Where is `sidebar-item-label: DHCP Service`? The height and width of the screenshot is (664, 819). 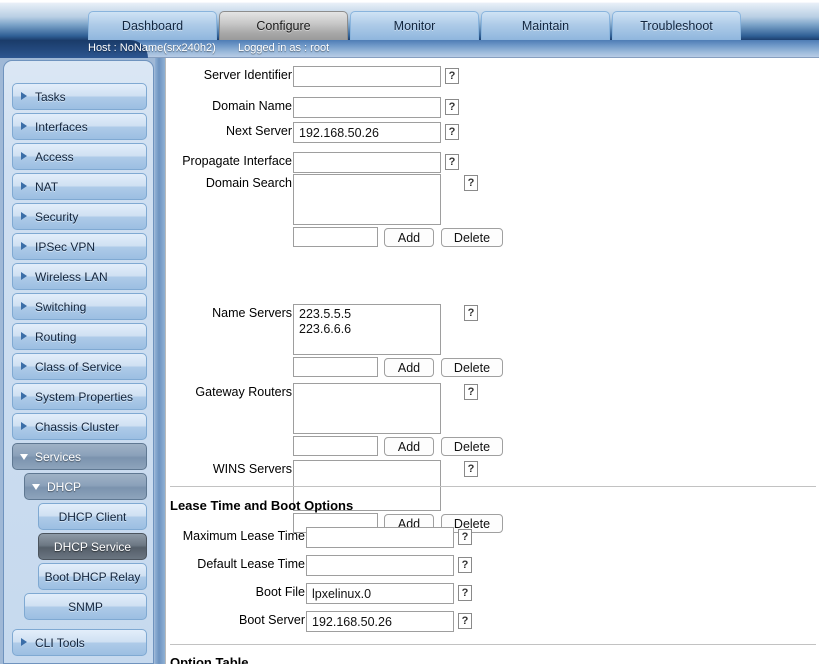 sidebar-item-label: DHCP Service is located at coordinates (92, 546).